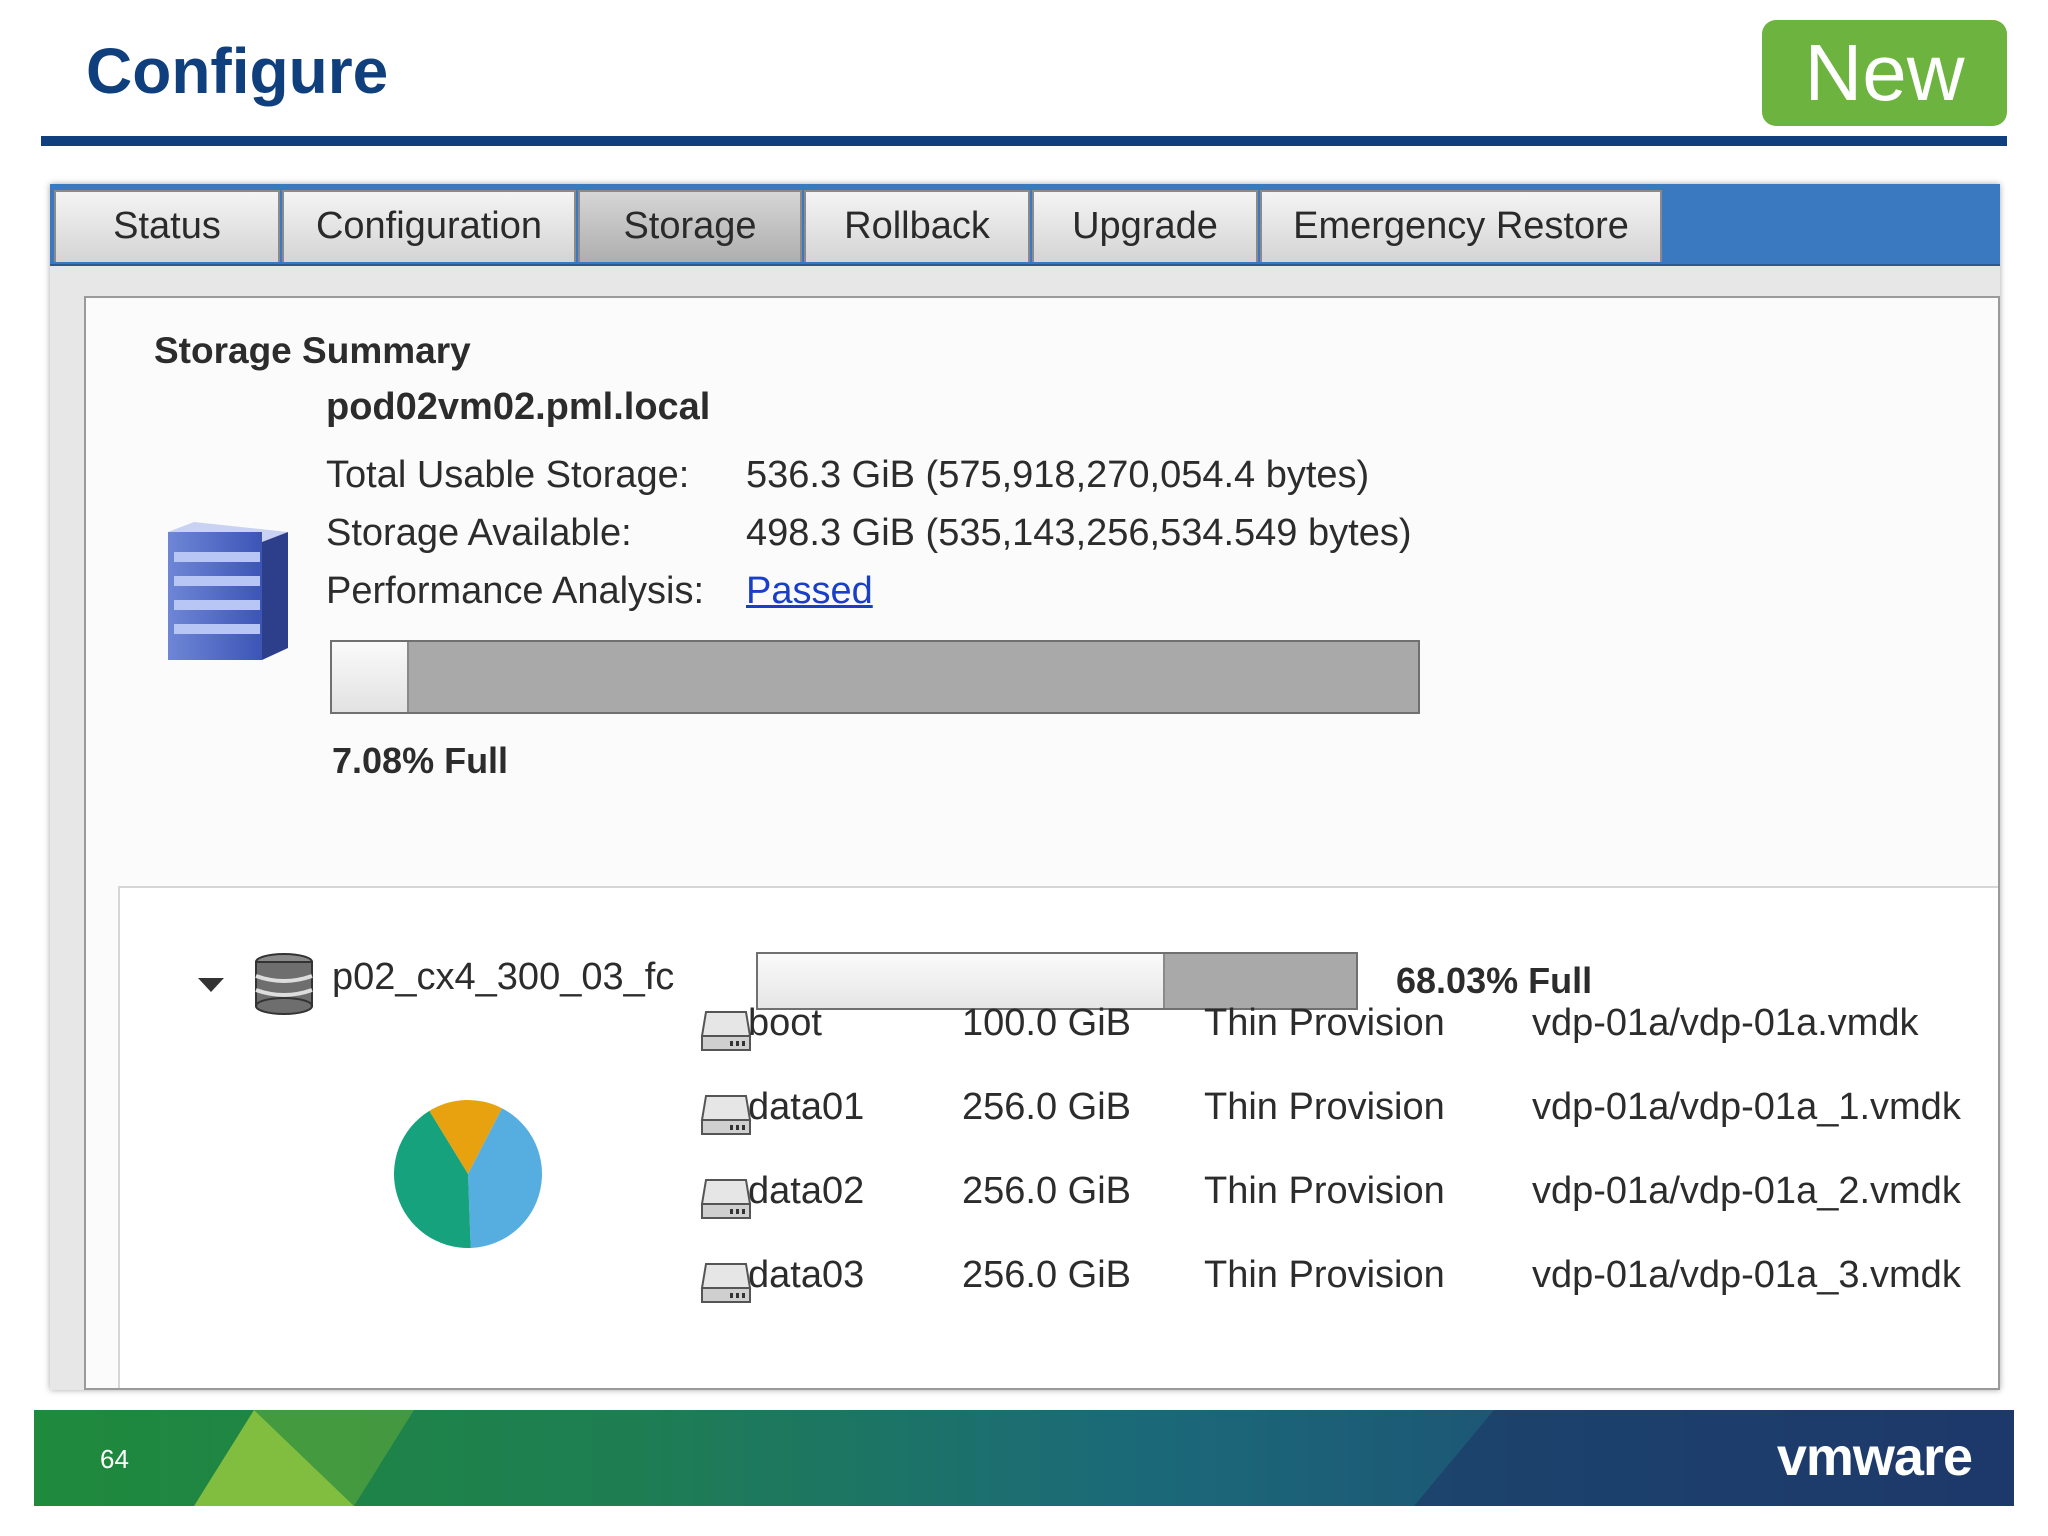  Describe the element at coordinates (1058, 475) in the screenshot. I see `total-storage-value: 536.3 GiB (575,918,270,054.4 bytes)` at that location.